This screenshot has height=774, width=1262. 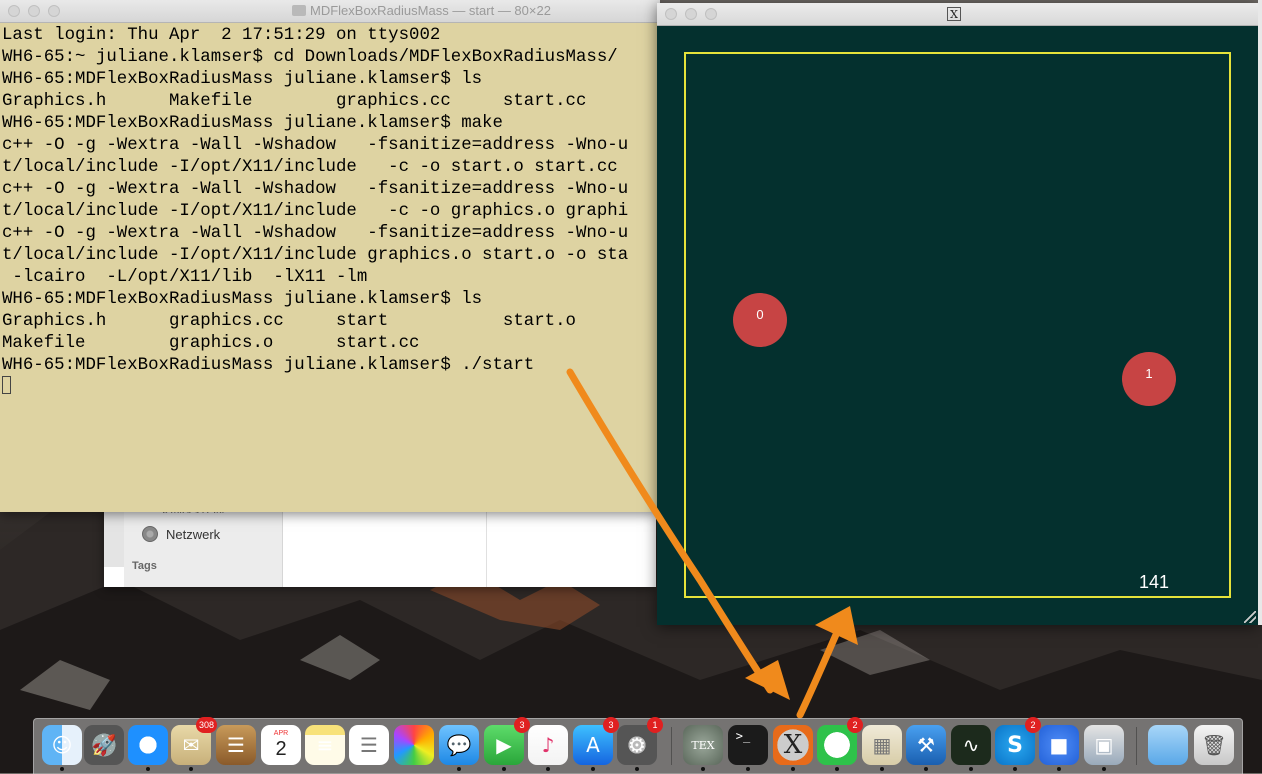 What do you see at coordinates (325, 745) in the screenshot?
I see `notes-icon: ≡` at bounding box center [325, 745].